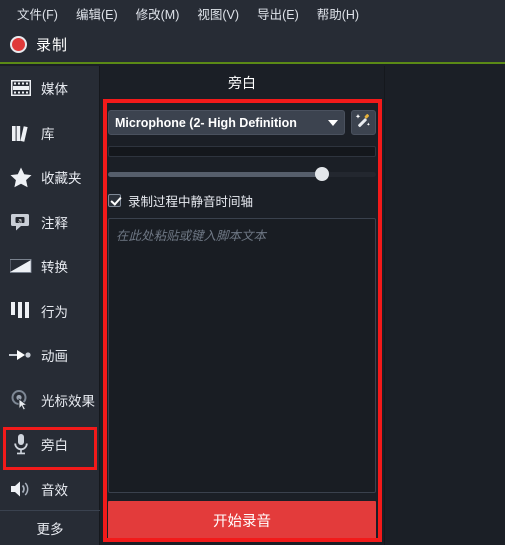  Describe the element at coordinates (21, 177) in the screenshot. I see `star-icon` at that location.